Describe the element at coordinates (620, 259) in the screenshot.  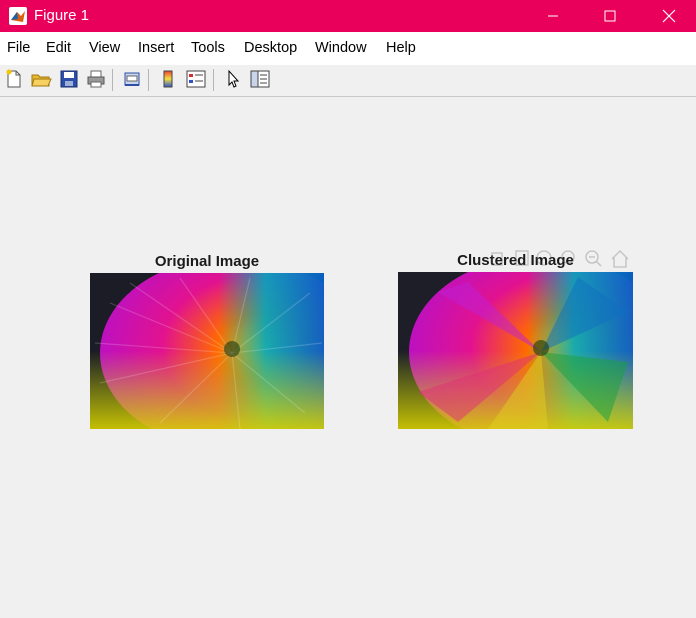
I see `home-icon` at that location.